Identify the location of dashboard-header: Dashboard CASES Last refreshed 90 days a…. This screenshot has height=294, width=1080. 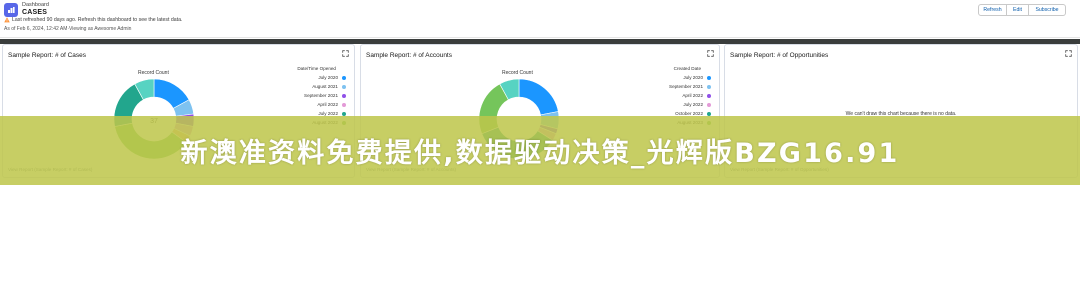
(540, 19).